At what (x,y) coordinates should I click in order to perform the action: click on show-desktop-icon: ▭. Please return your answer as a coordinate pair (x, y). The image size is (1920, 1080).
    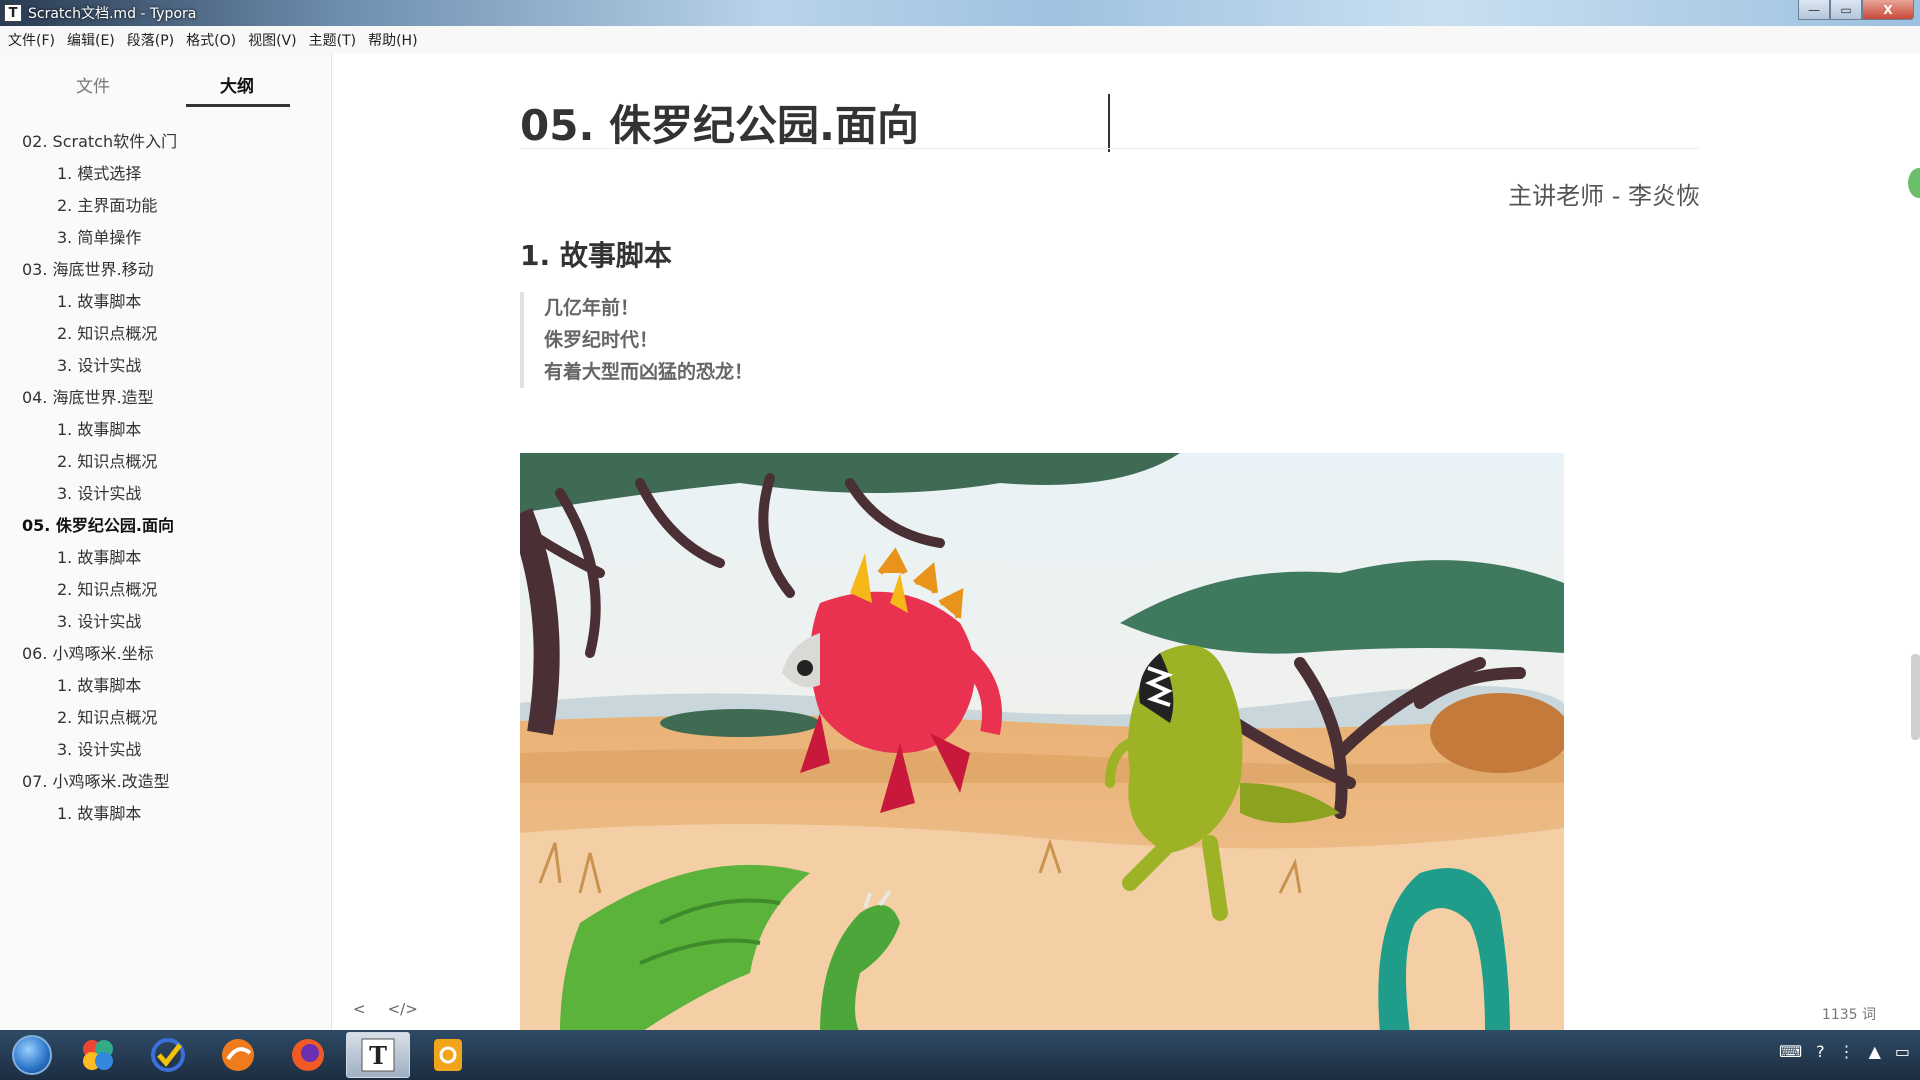
    Looking at the image, I should click on (1902, 1051).